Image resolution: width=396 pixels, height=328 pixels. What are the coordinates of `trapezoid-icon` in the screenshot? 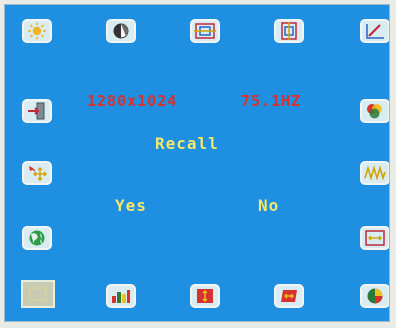 It's located at (289, 296).